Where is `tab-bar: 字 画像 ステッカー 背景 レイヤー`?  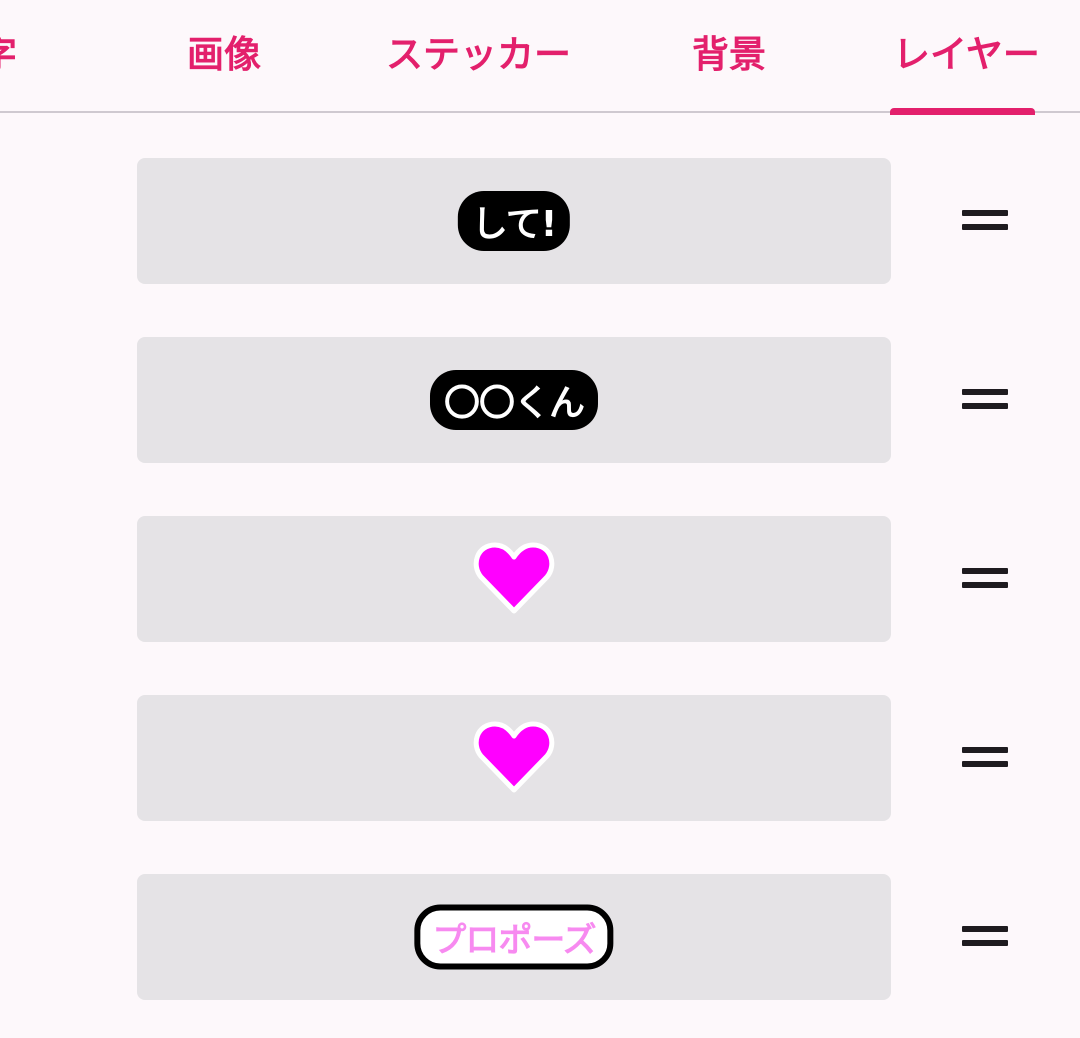
tab-bar: 字 画像 ステッカー 背景 レイヤー is located at coordinates (540, 57).